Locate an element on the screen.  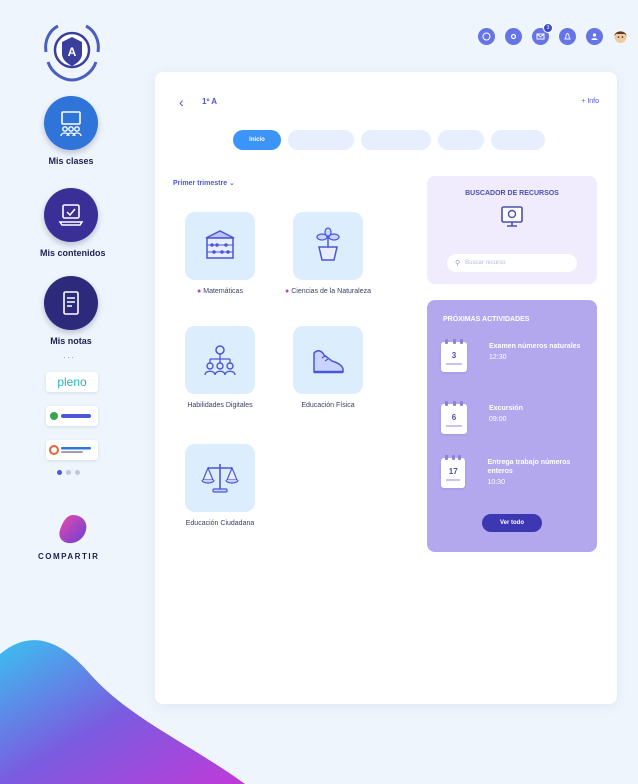
messages-icon: 3 is located at coordinates (542, 34).